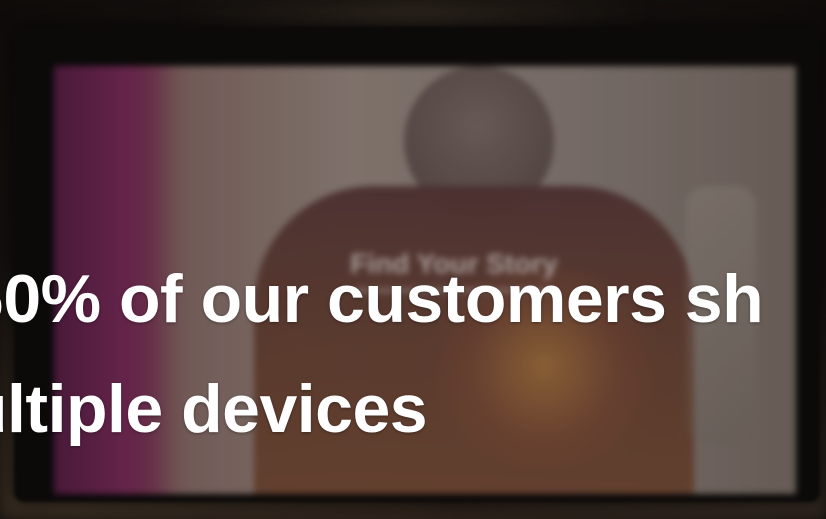 This screenshot has height=519, width=826. I want to click on headline-line-1: 60% of our customers sh, so click(382, 299).